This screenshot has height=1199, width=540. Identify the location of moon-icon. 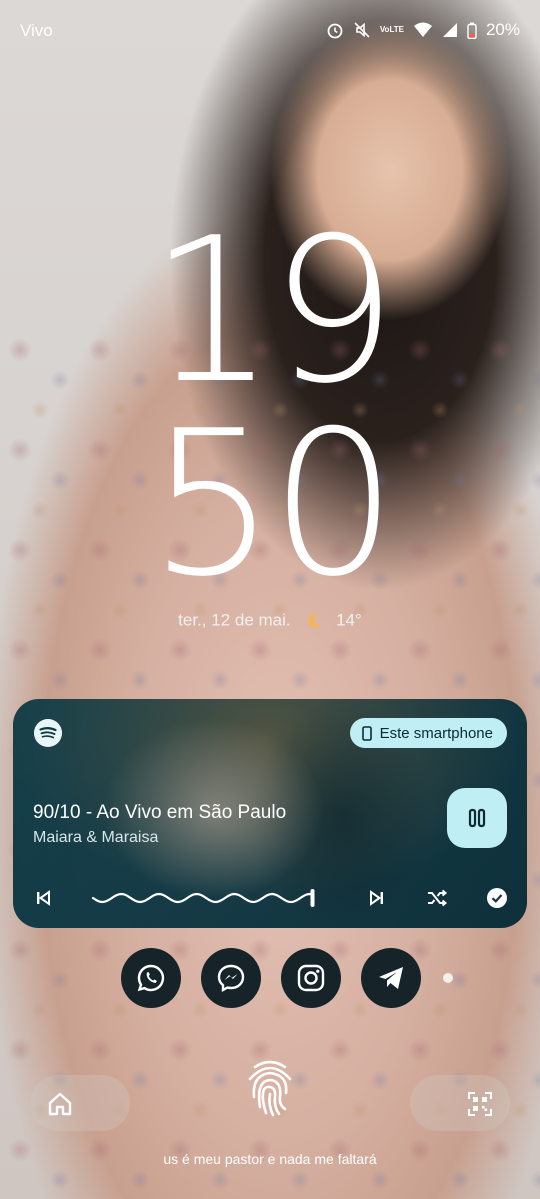
(315, 620).